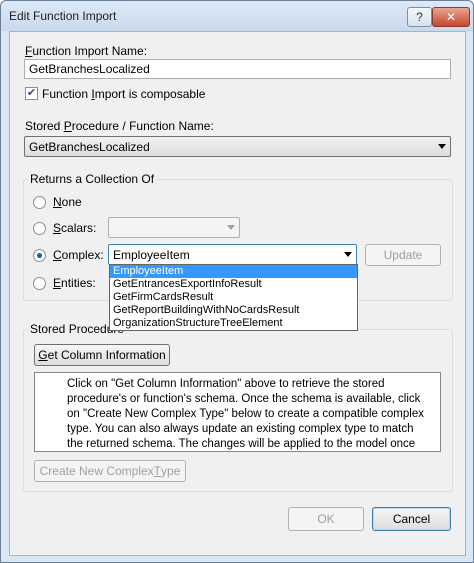  I want to click on get-column-information-button: Get Column Information, so click(102, 355).